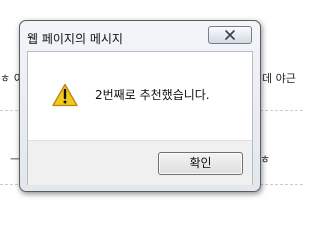  Describe the element at coordinates (65, 95) in the screenshot. I see `warning-icon` at that location.